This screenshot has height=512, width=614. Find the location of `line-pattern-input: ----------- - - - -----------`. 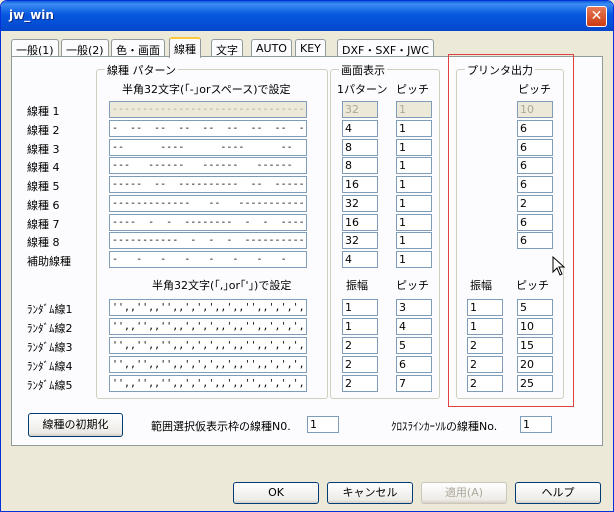

line-pattern-input: ----------- - - - ----------- is located at coordinates (208, 241).